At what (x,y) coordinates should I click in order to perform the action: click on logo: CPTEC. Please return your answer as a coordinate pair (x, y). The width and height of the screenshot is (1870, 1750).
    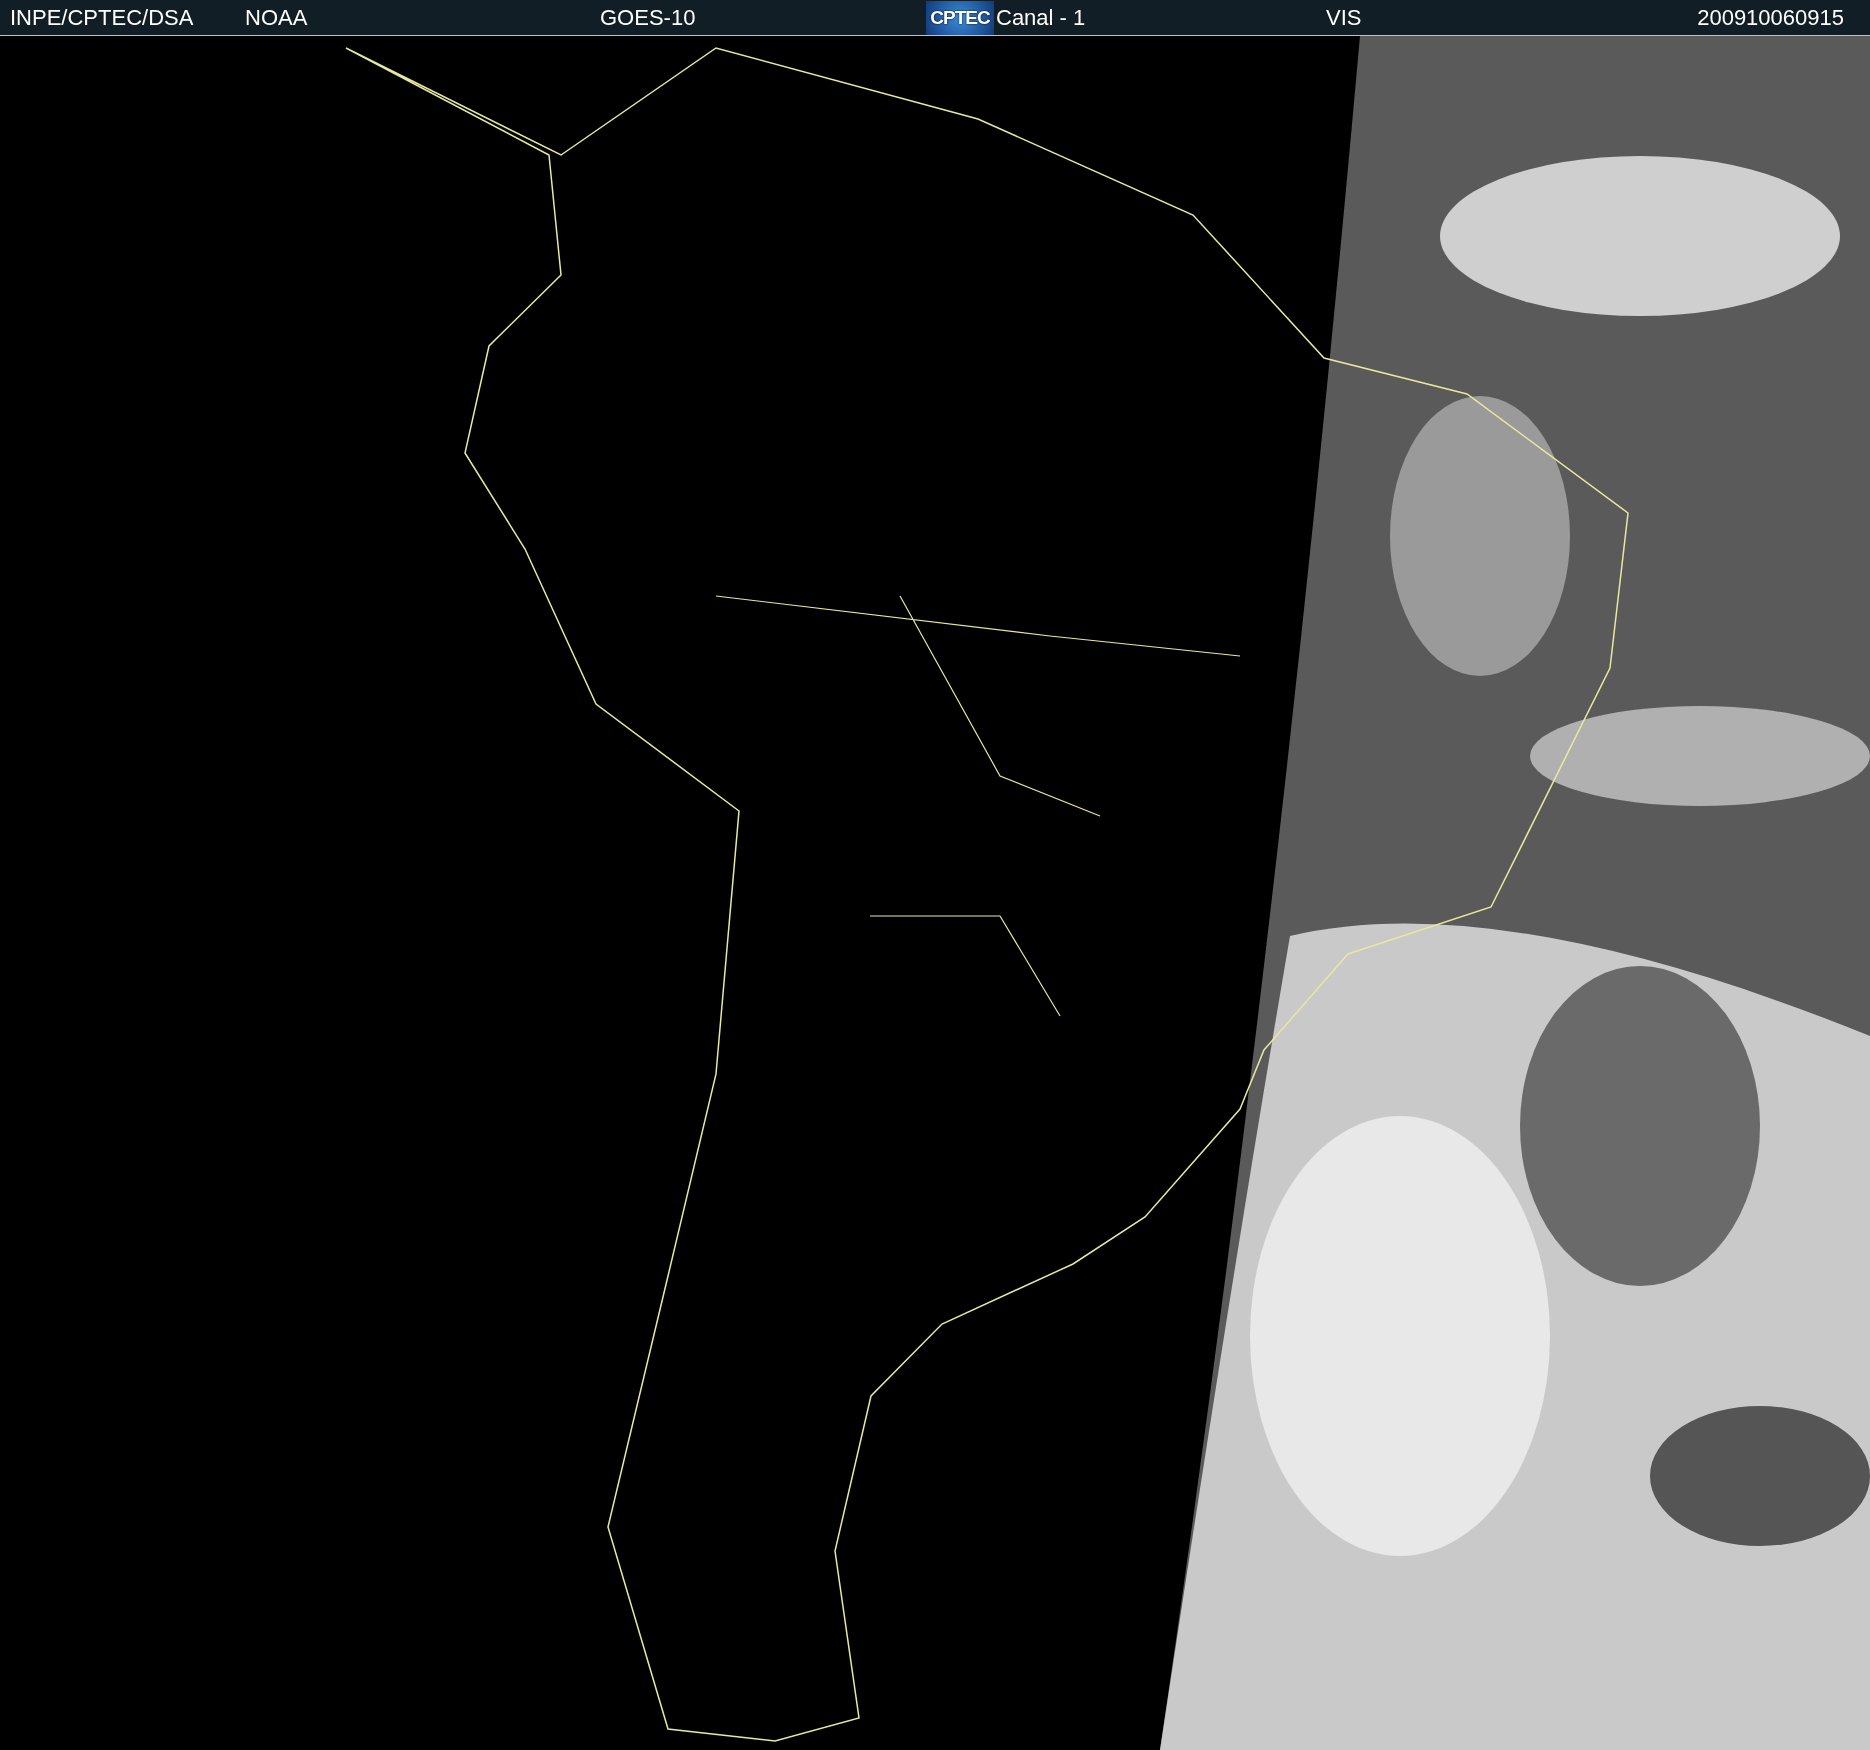
    Looking at the image, I should click on (960, 17).